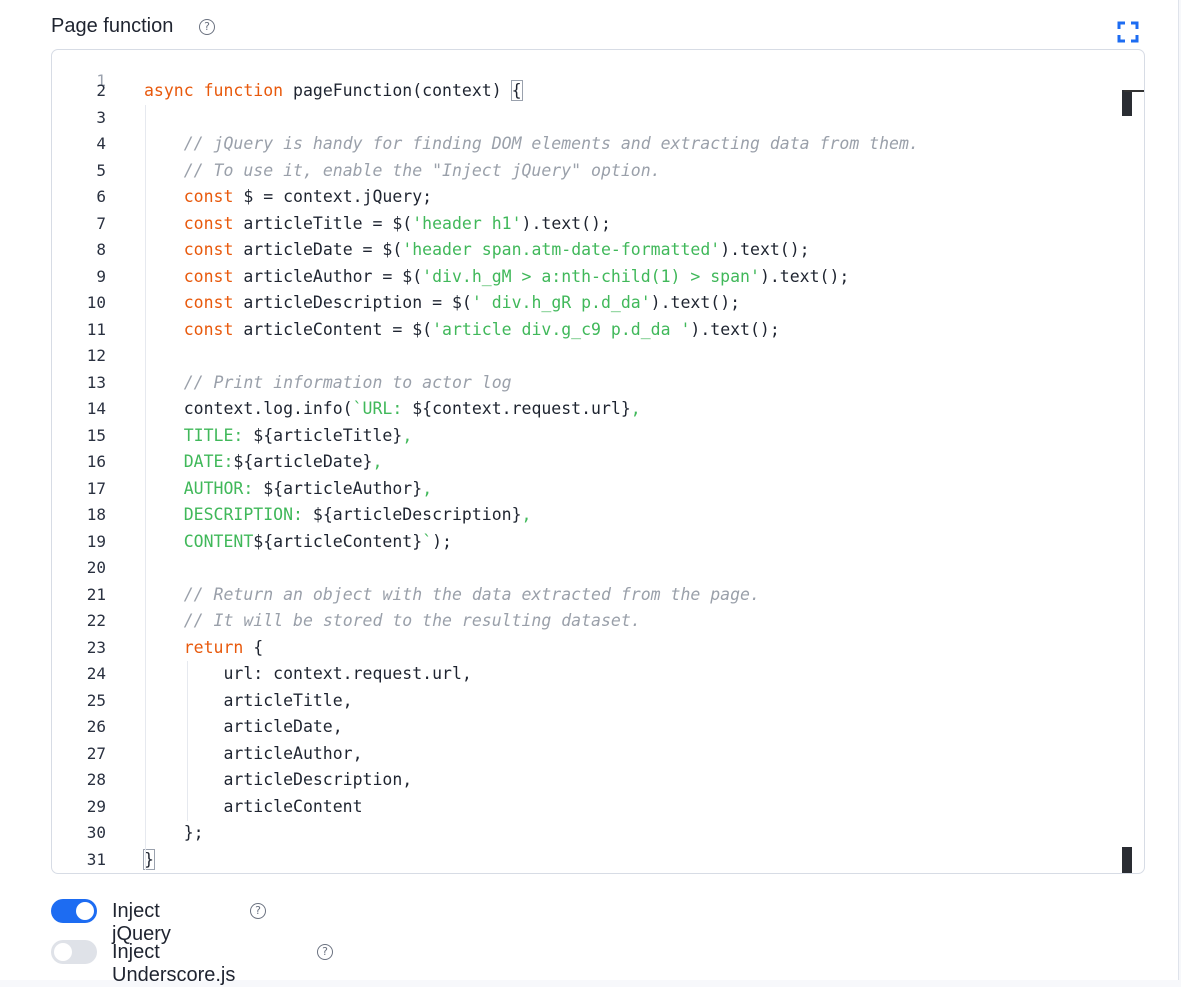 The image size is (1181, 987). I want to click on code-text: articleDescription,, so click(278, 780).